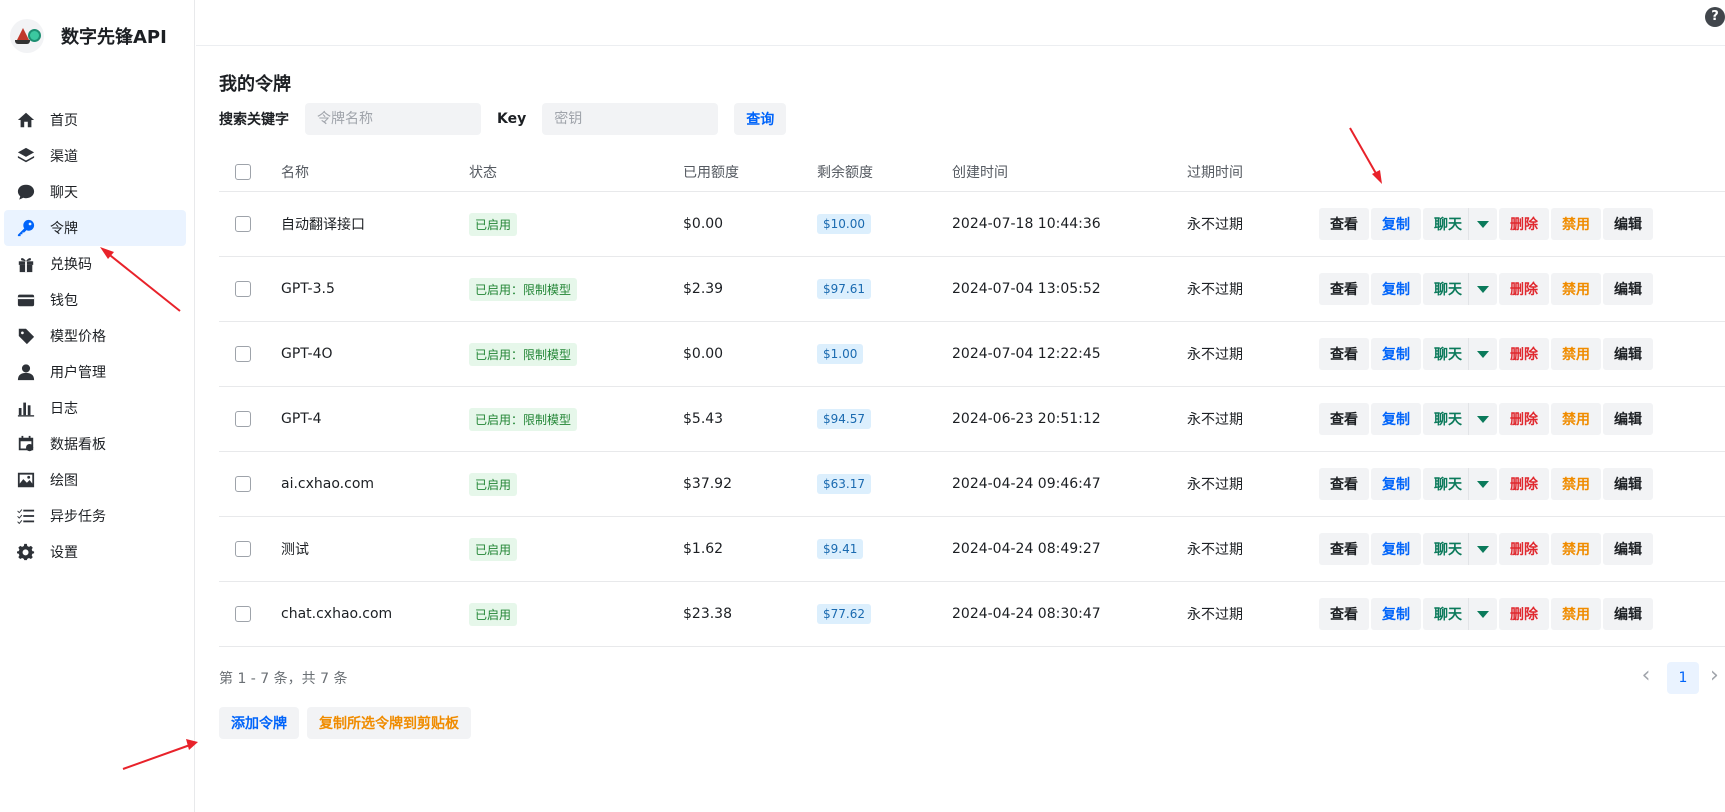 The height and width of the screenshot is (812, 1725). Describe the element at coordinates (243, 171) in the screenshot. I see `select-all-checkbox` at that location.